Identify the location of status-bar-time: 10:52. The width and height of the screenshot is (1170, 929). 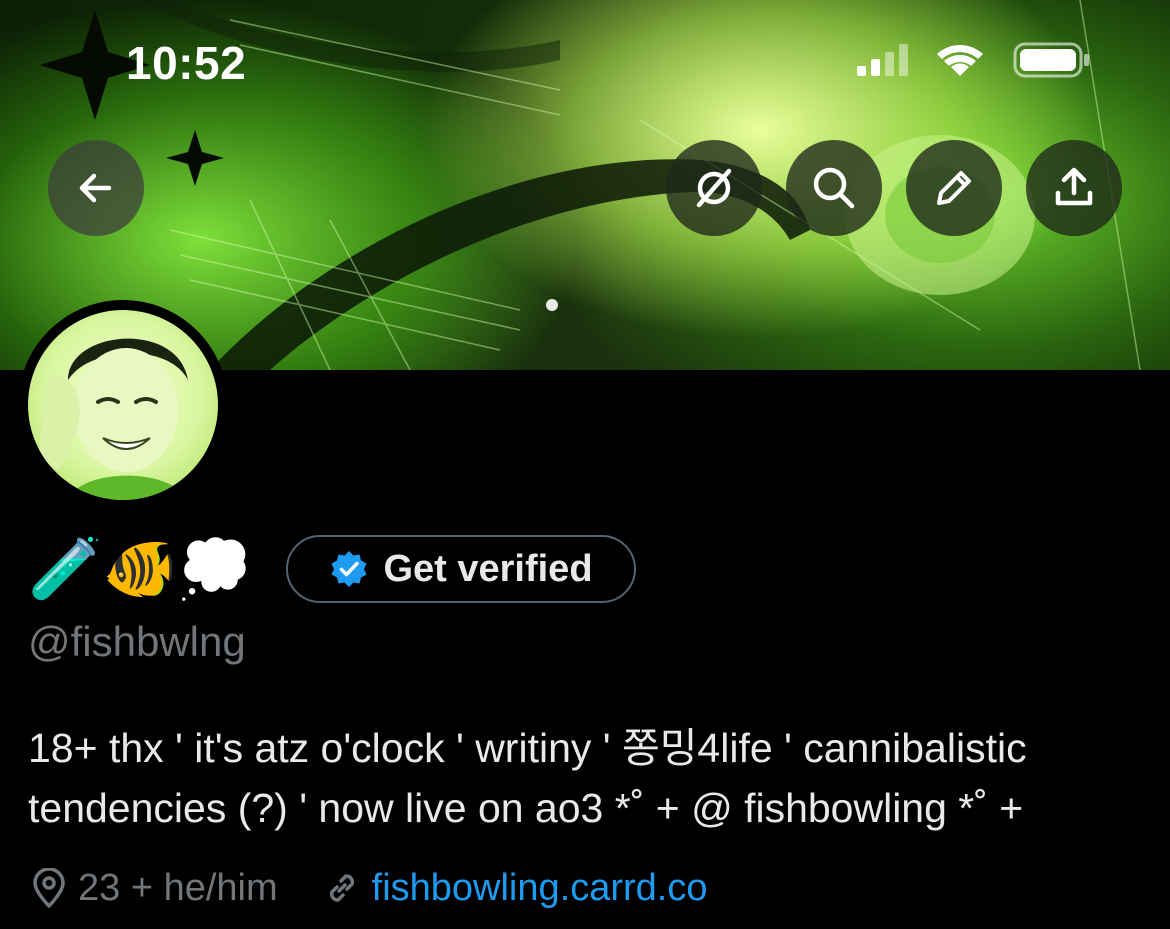
(186, 63).